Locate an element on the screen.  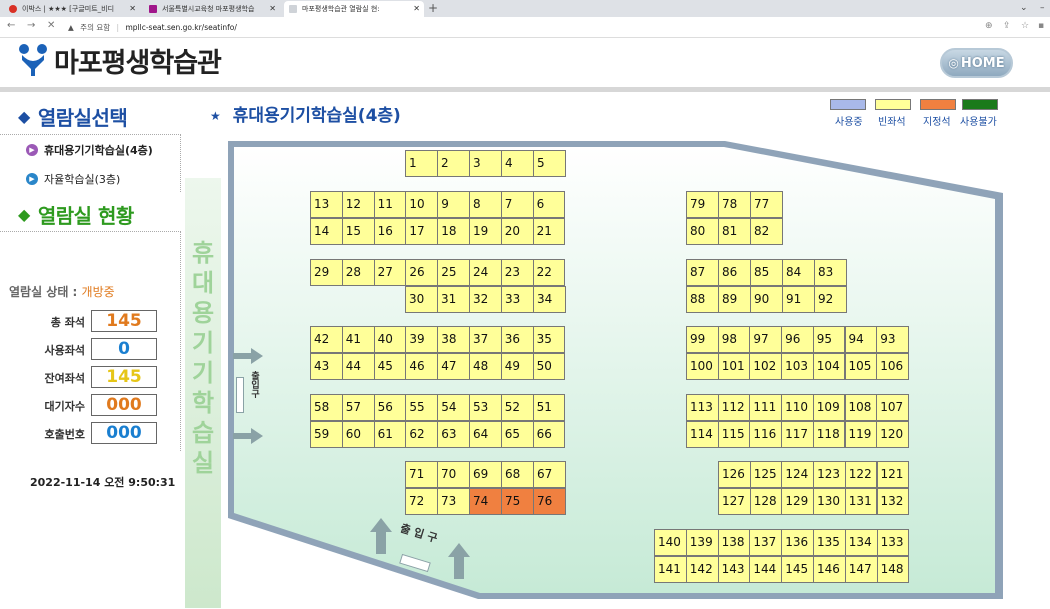
seat-8: 8 is located at coordinates (485, 204).